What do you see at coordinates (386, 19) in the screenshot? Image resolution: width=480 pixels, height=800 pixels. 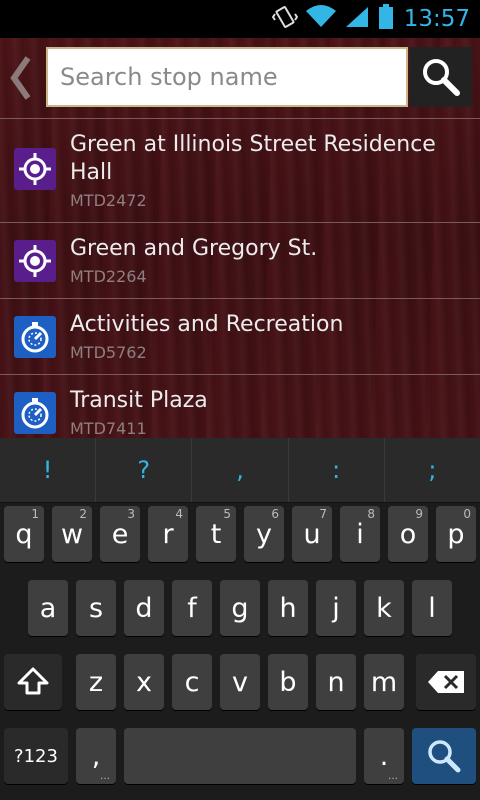 I see `battery-icon` at bounding box center [386, 19].